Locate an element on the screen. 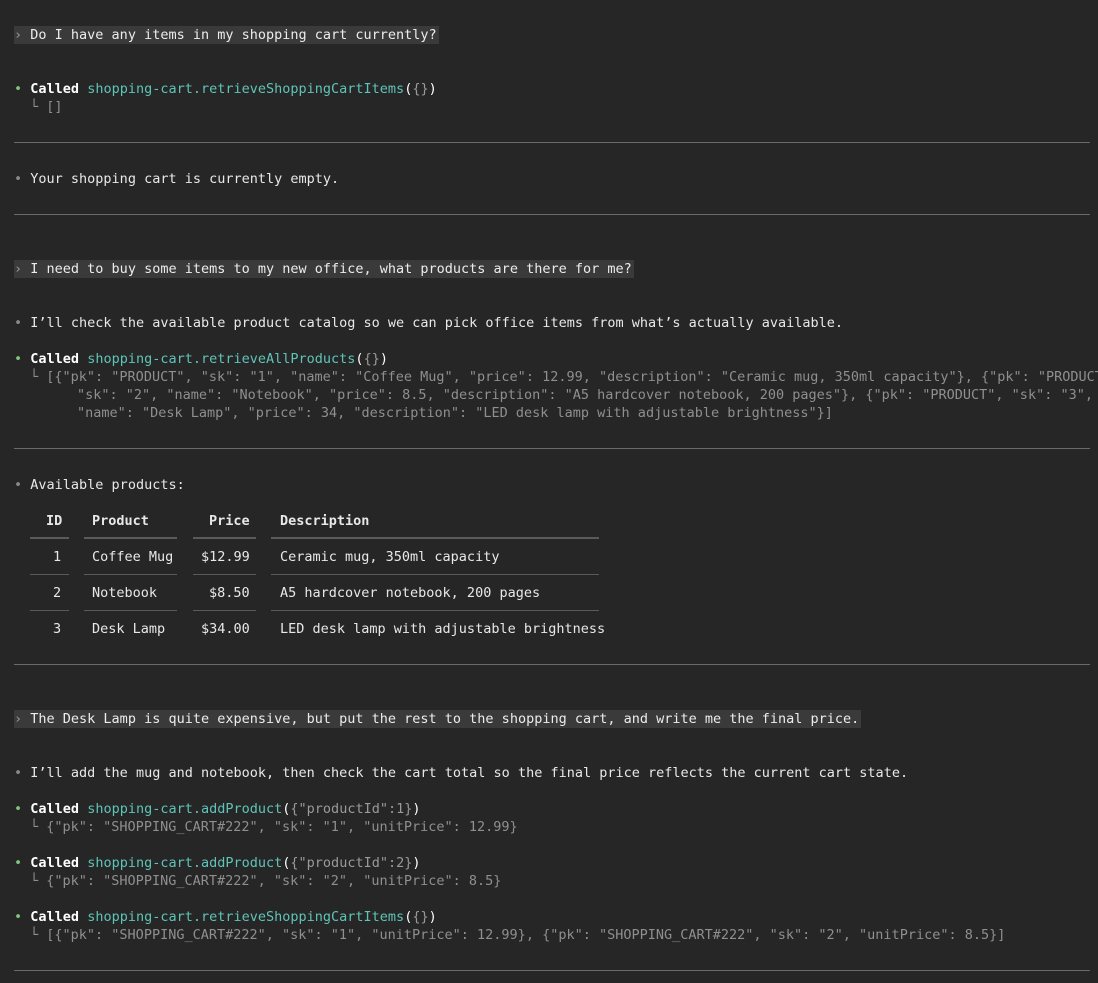 The width and height of the screenshot is (1098, 983). function-args: {"productId":2} is located at coordinates (351, 863).